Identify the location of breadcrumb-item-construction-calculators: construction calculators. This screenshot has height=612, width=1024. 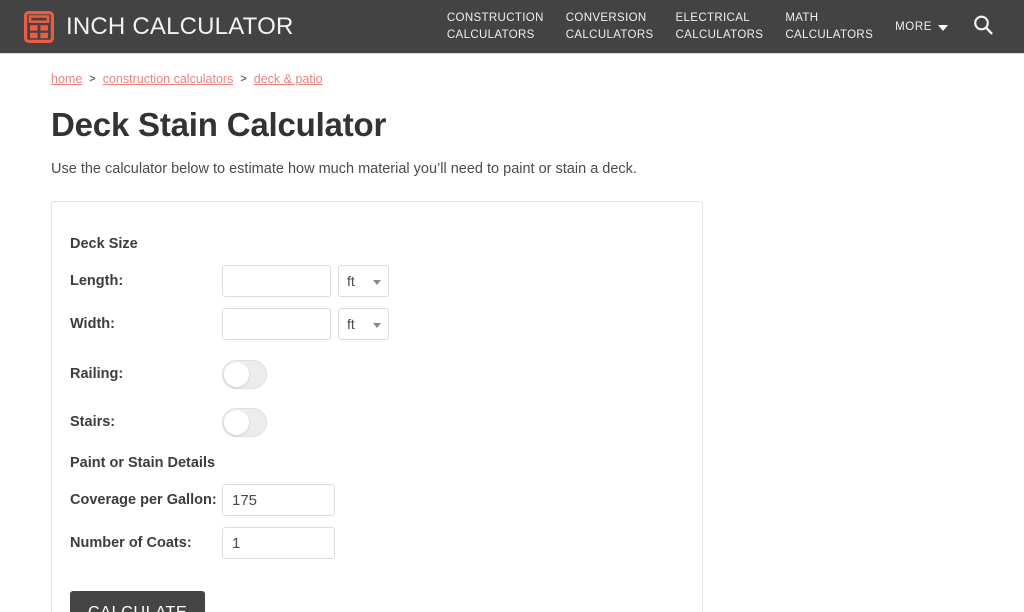
(168, 79).